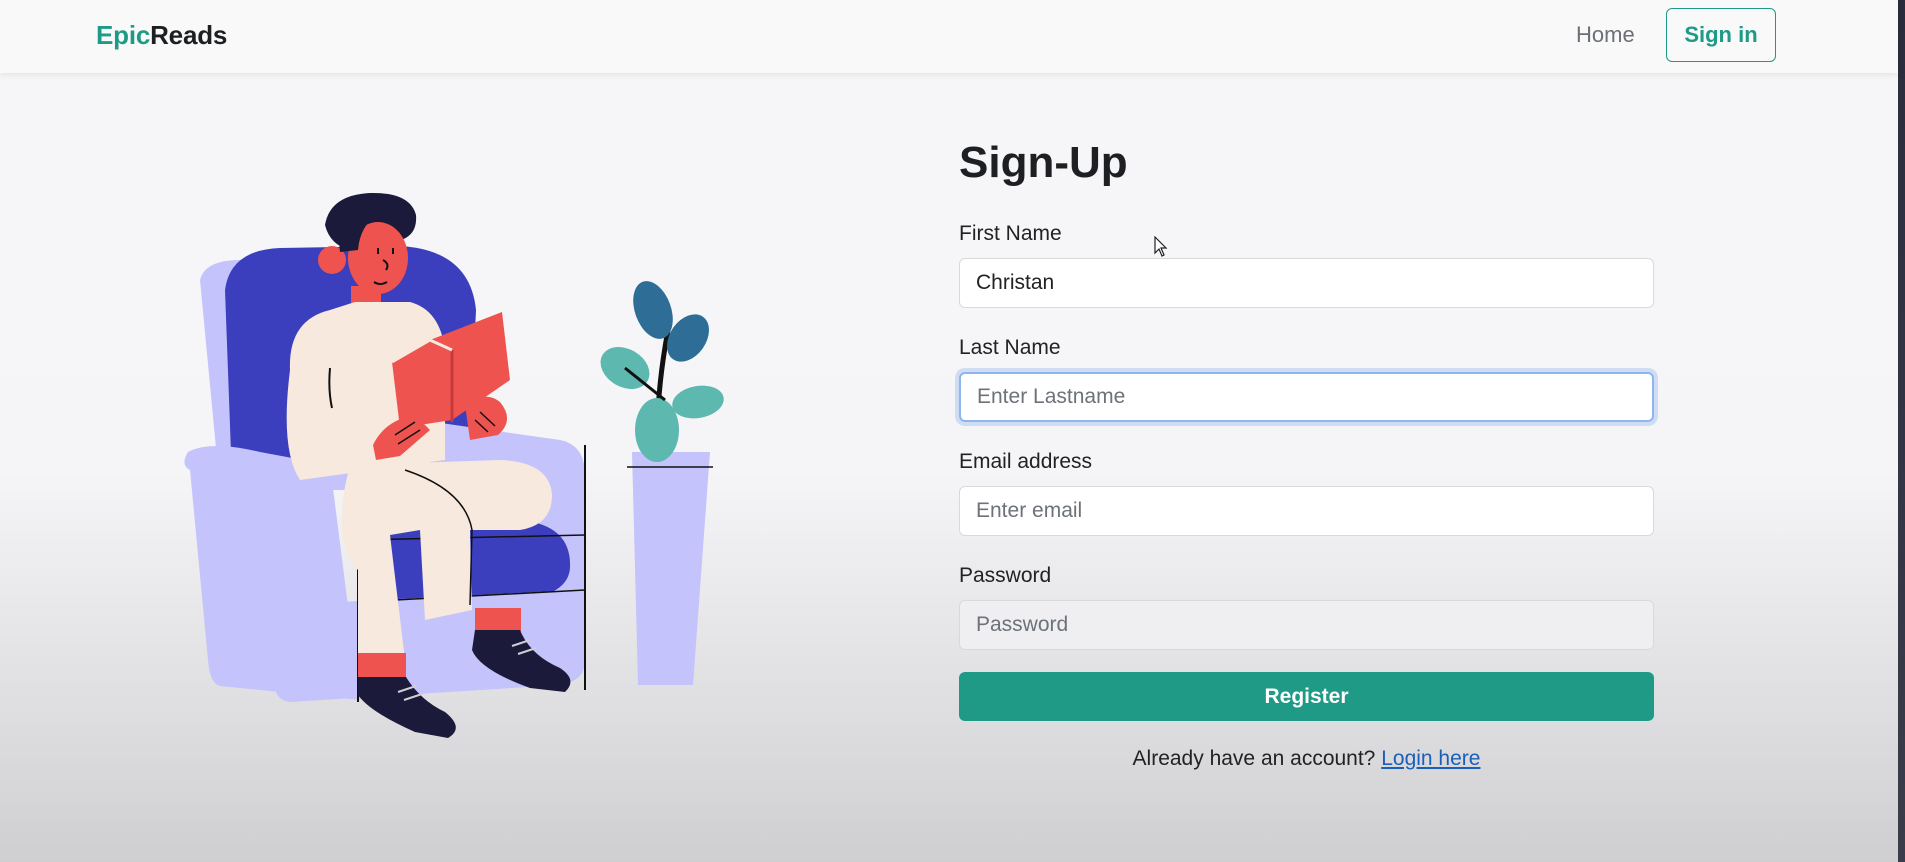 The width and height of the screenshot is (1905, 862). Describe the element at coordinates (1026, 461) in the screenshot. I see `email-label: Email address` at that location.